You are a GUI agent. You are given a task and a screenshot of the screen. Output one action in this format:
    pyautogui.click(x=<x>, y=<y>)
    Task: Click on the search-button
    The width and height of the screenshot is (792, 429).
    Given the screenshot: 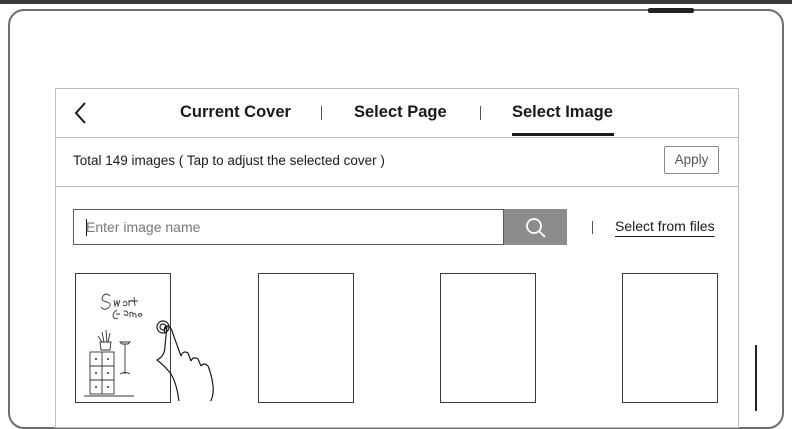 What is the action you would take?
    pyautogui.click(x=535, y=227)
    